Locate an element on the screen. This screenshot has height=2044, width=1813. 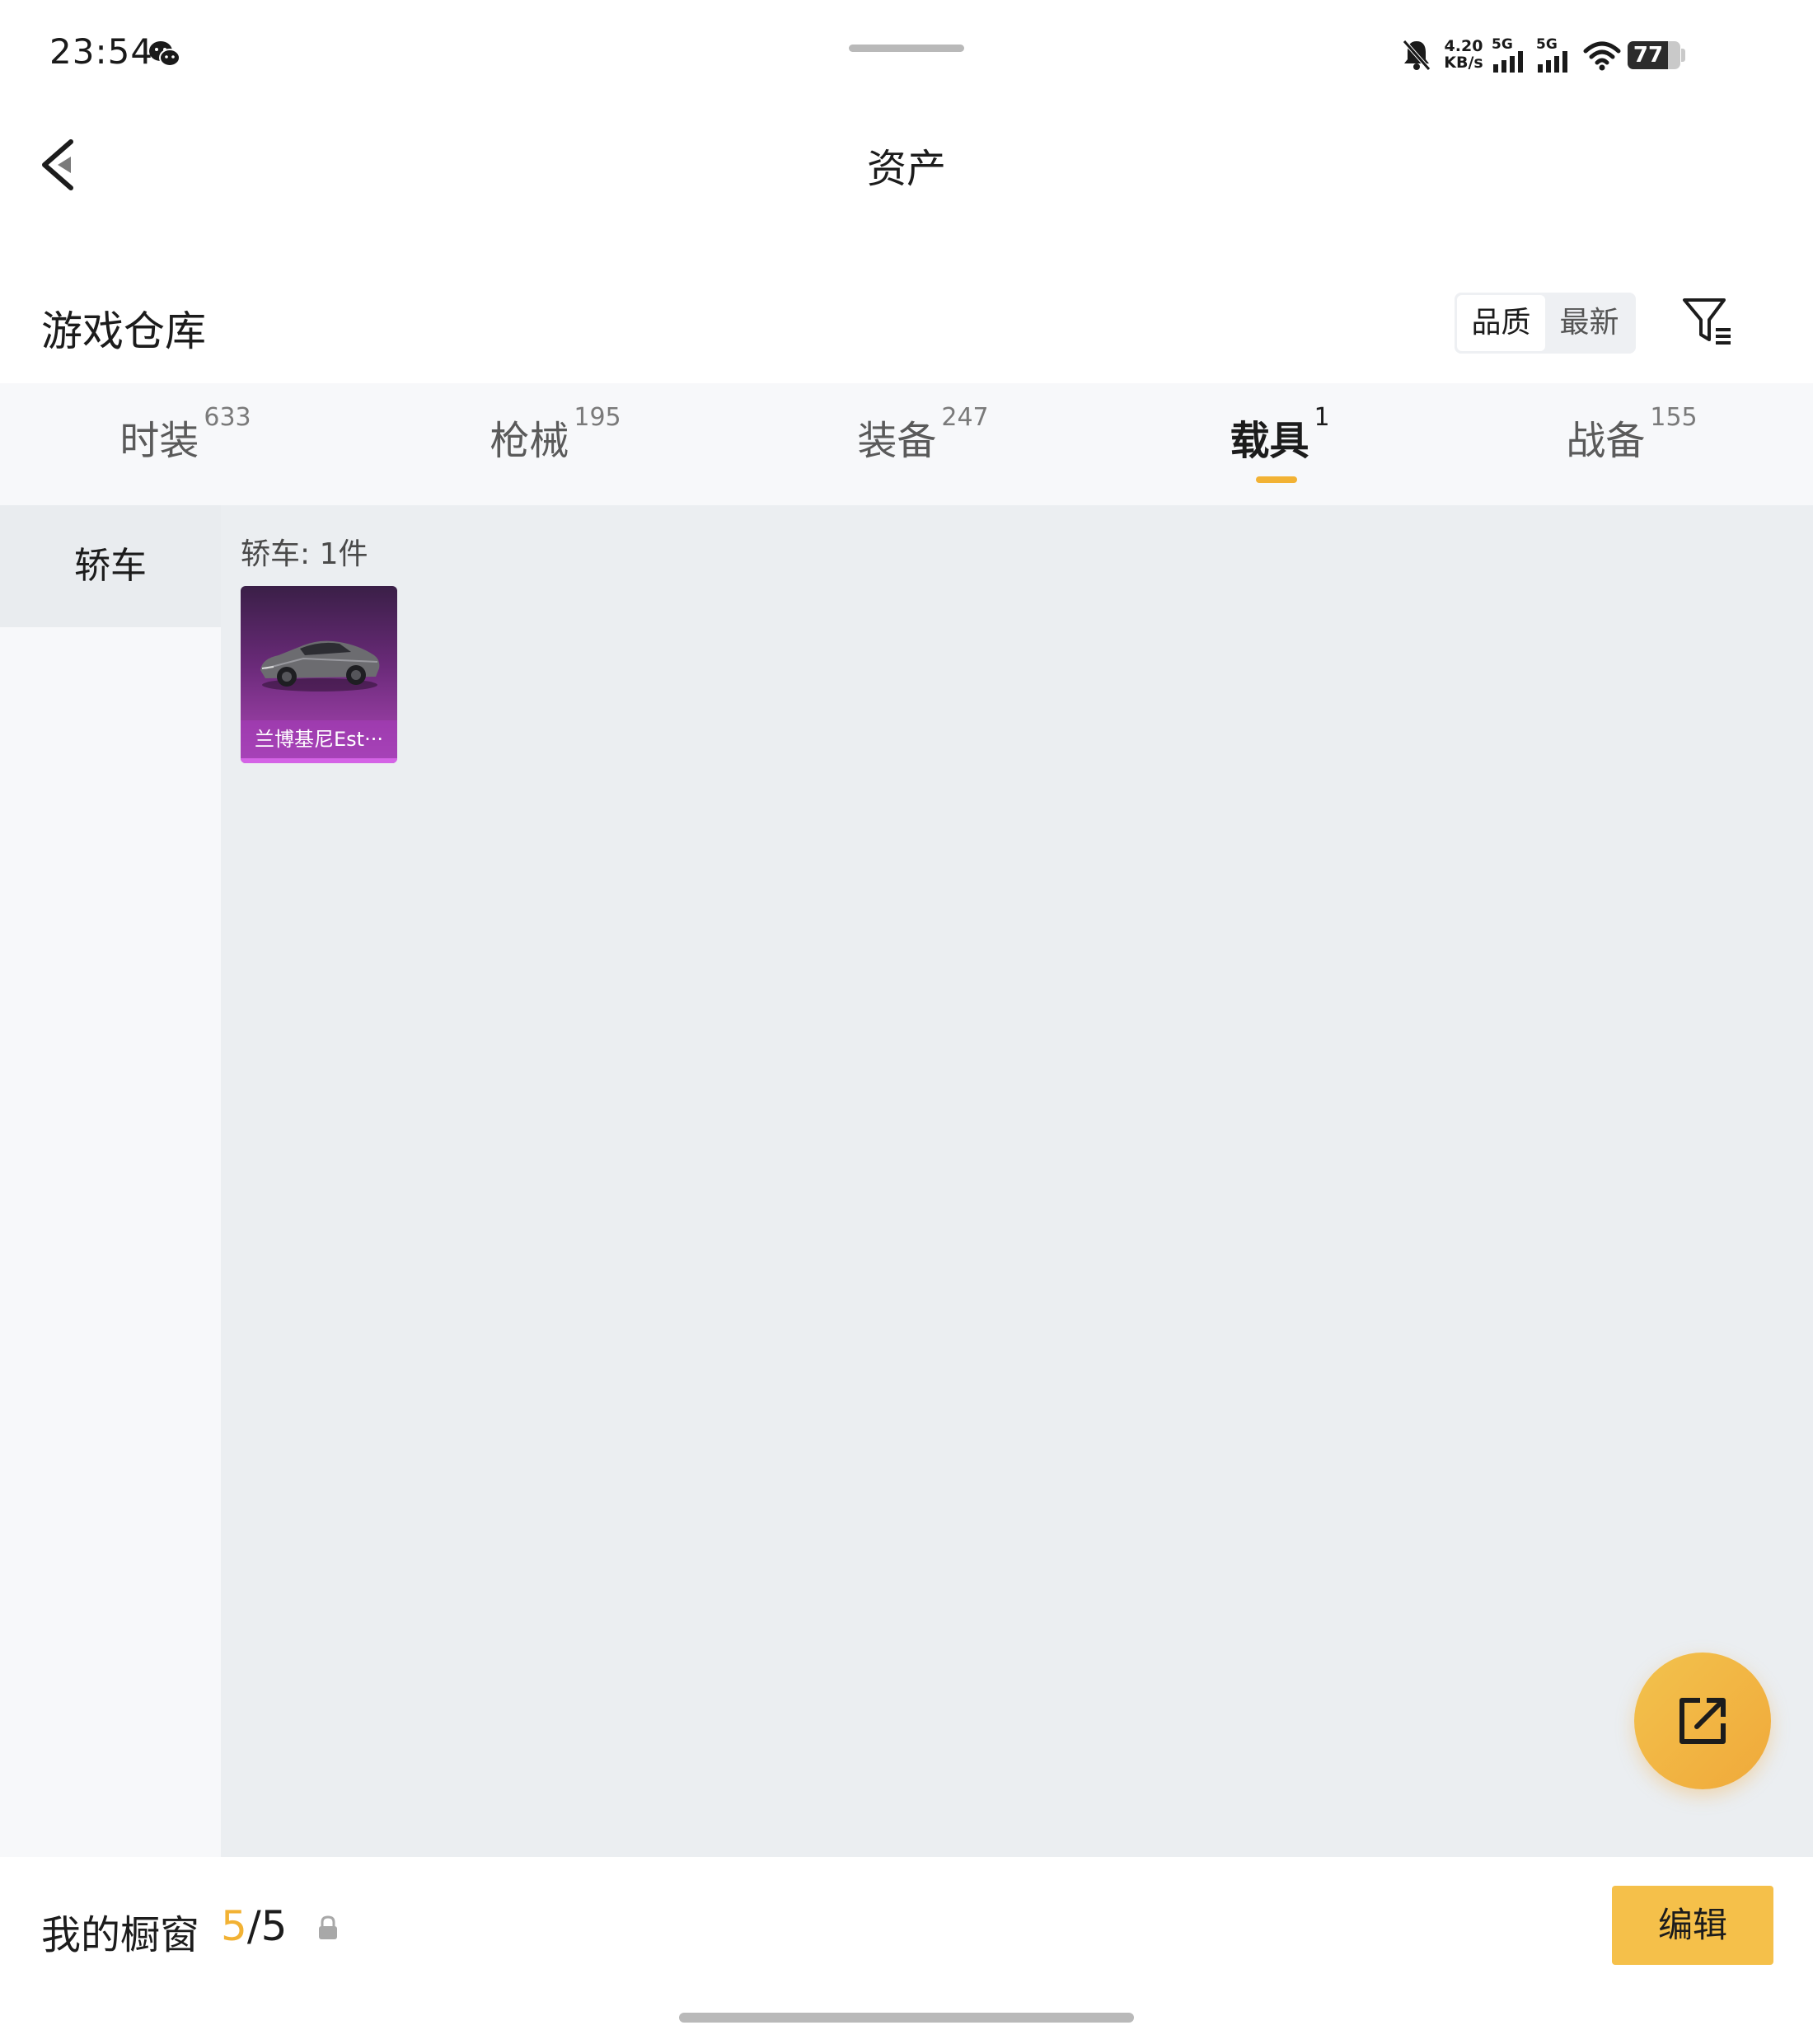
tab-count: 155 is located at coordinates (1674, 417).